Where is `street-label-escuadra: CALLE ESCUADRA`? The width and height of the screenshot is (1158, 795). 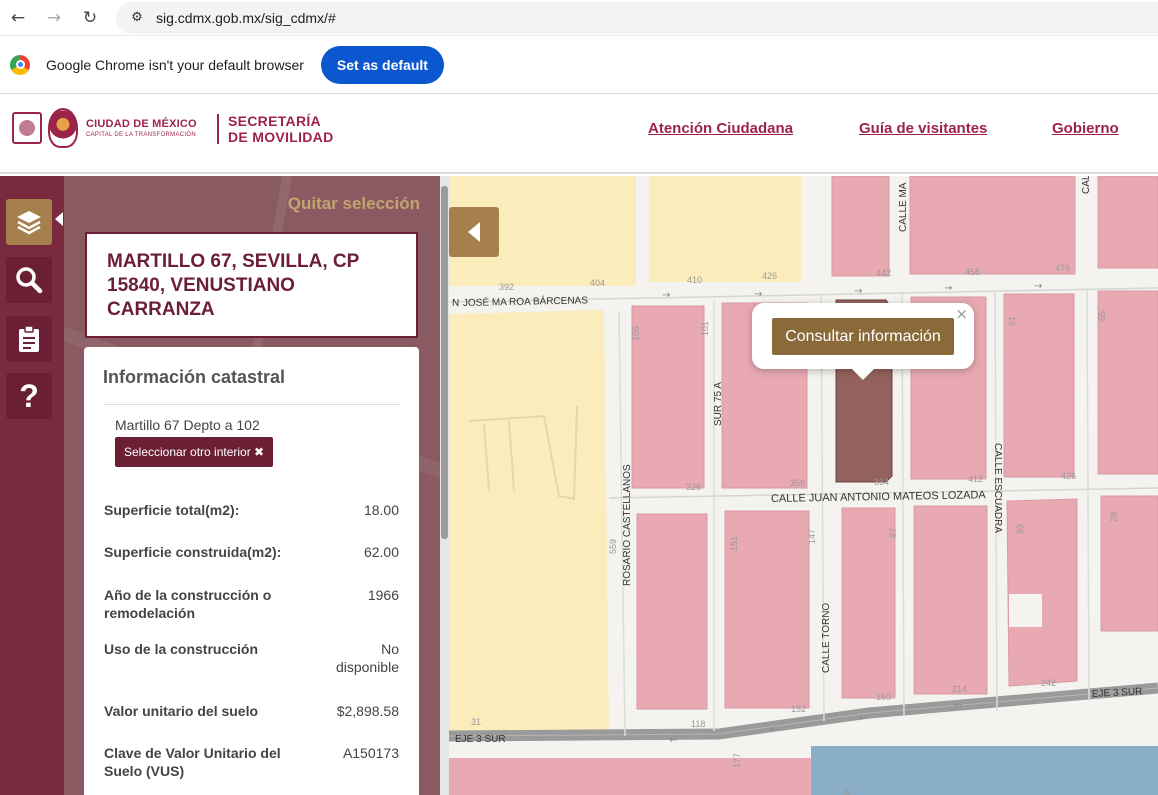
street-label-escuadra: CALLE ESCUADRA is located at coordinates (997, 488).